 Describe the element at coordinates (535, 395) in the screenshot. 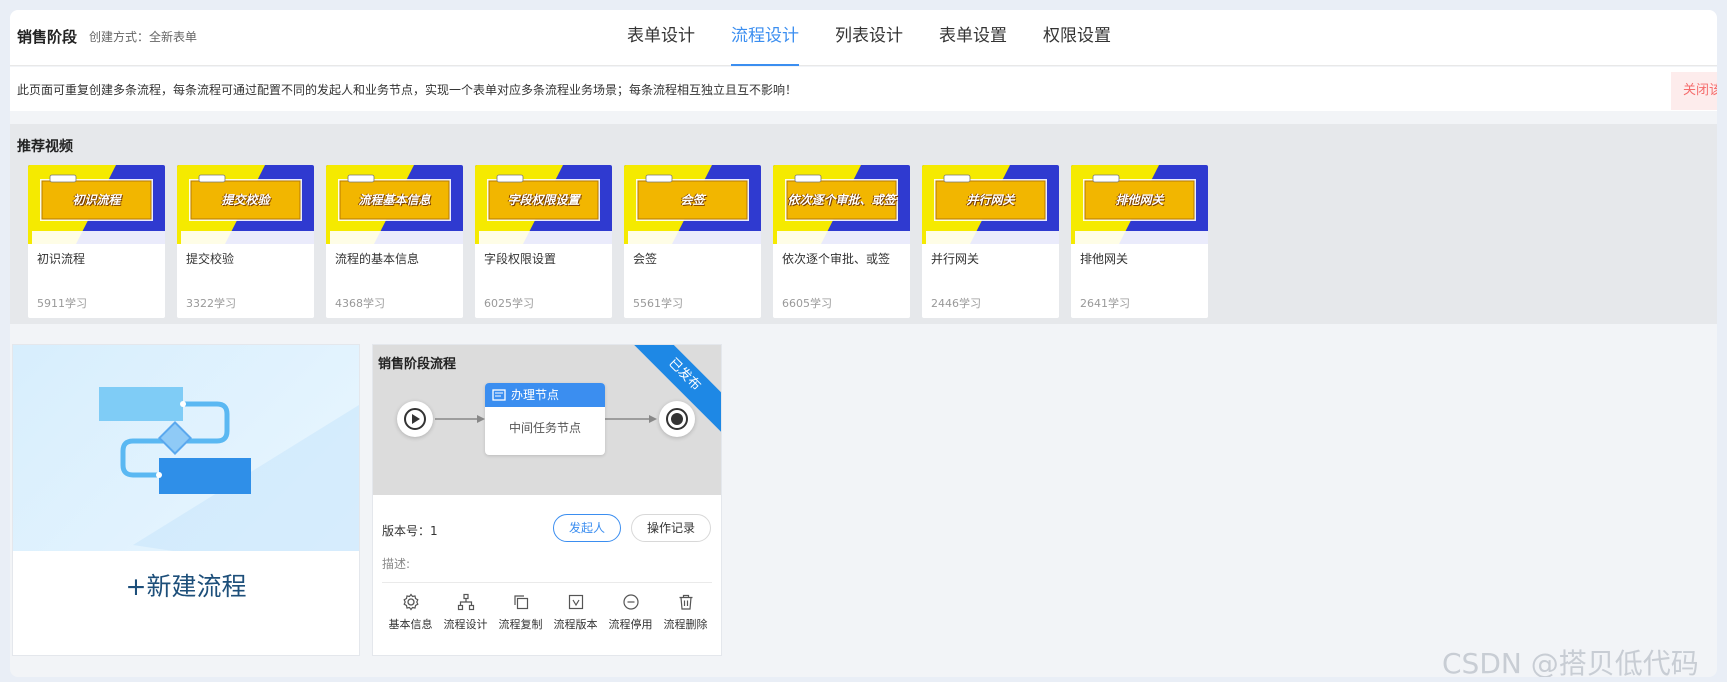

I see `node-title: 办理节点` at that location.